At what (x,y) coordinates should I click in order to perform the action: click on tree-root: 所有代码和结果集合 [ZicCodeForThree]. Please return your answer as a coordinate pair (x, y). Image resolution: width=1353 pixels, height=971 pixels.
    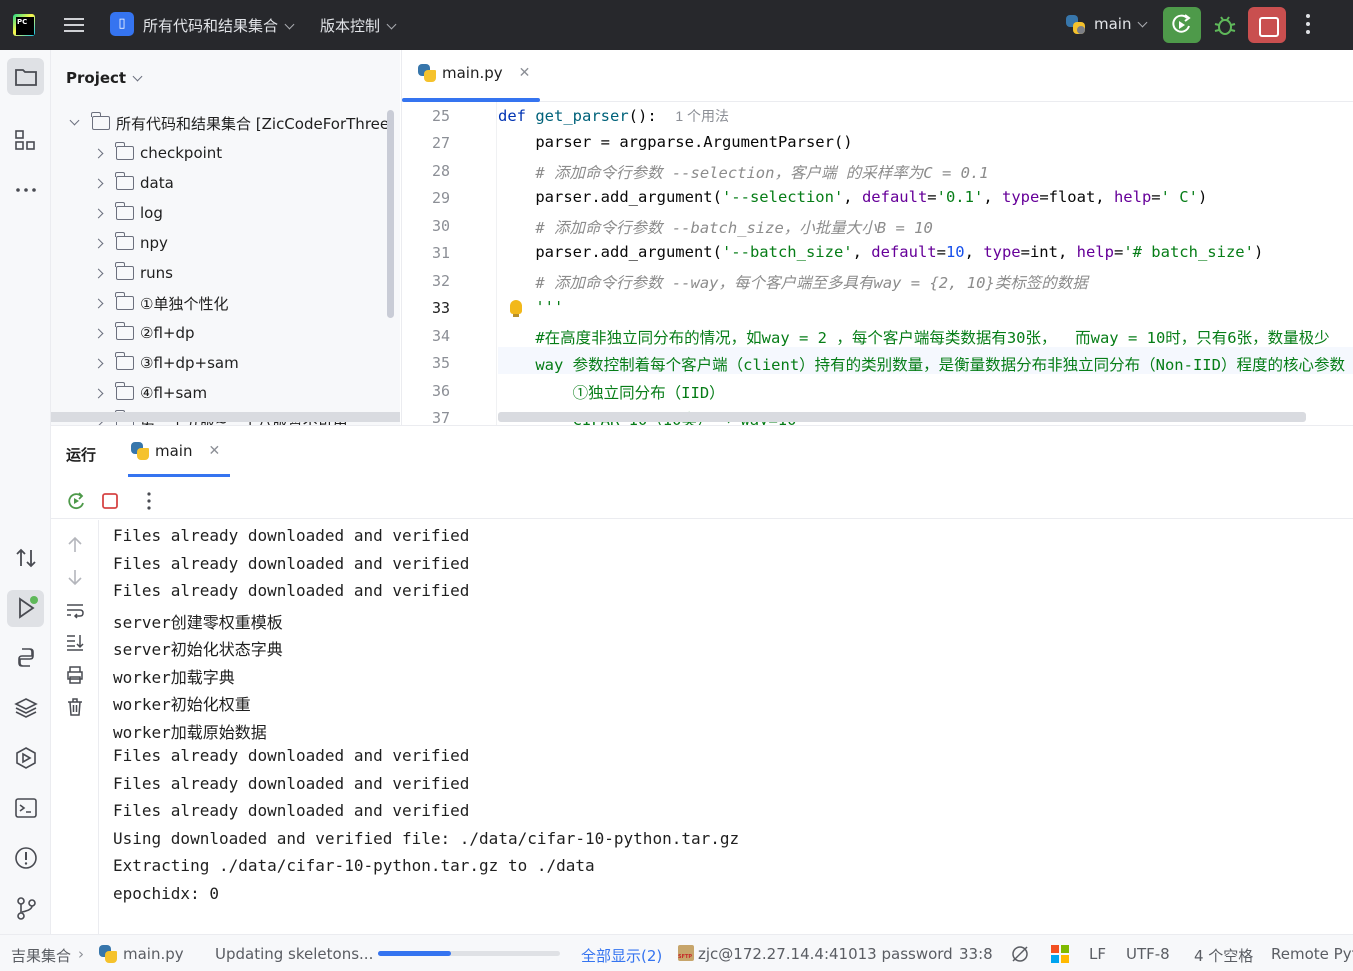
    Looking at the image, I should click on (232, 123).